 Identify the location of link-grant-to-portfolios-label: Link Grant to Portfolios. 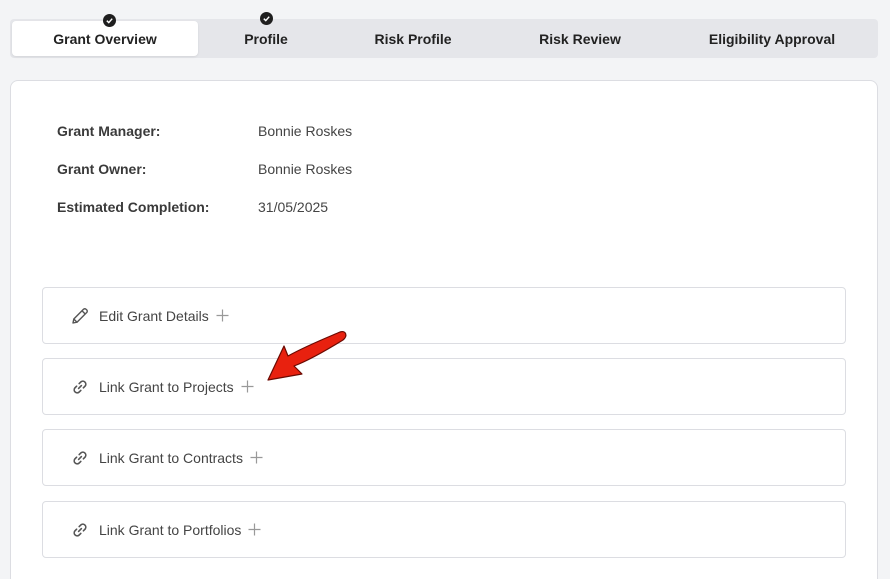
(170, 529).